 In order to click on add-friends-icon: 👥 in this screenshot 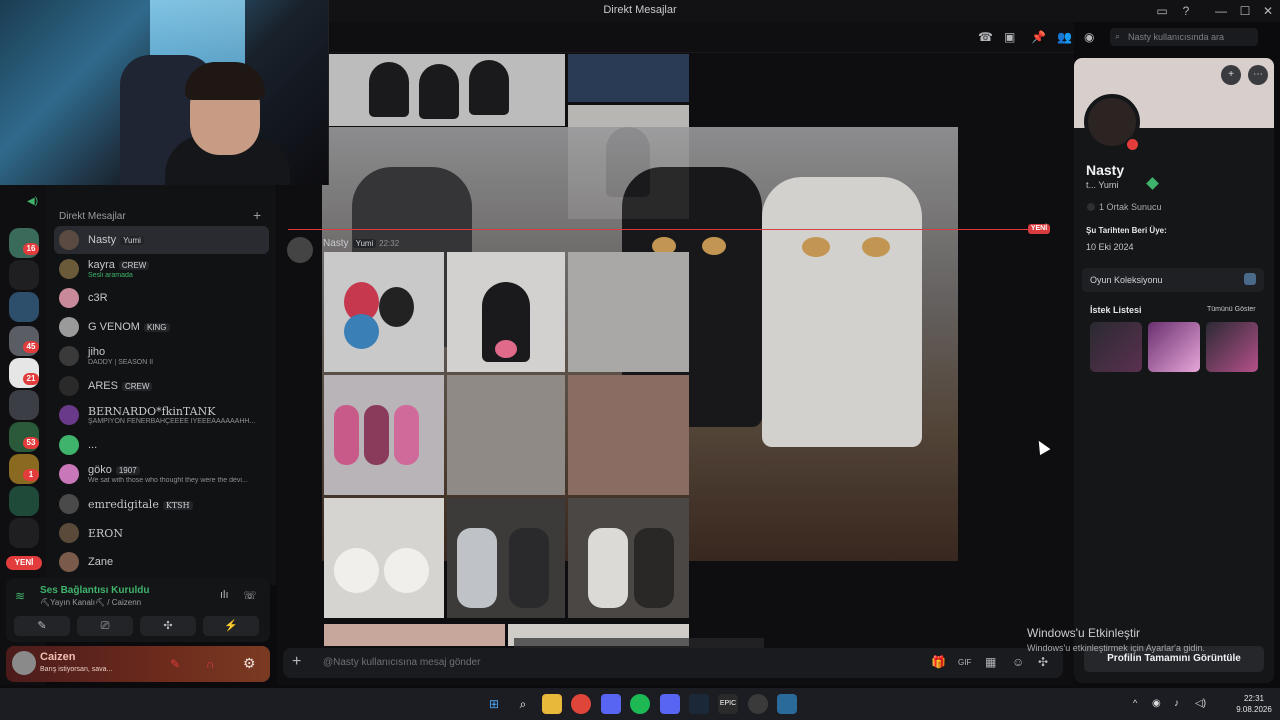, I will do `click(1064, 37)`.